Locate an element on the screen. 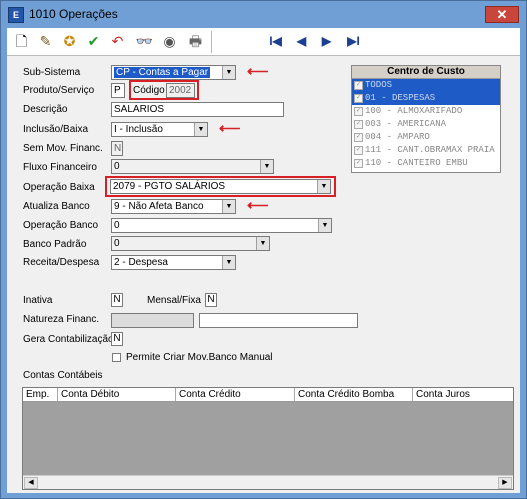 Image resolution: width=527 pixels, height=499 pixels. operacao-baixa-label: Operação Baixa is located at coordinates (59, 187).